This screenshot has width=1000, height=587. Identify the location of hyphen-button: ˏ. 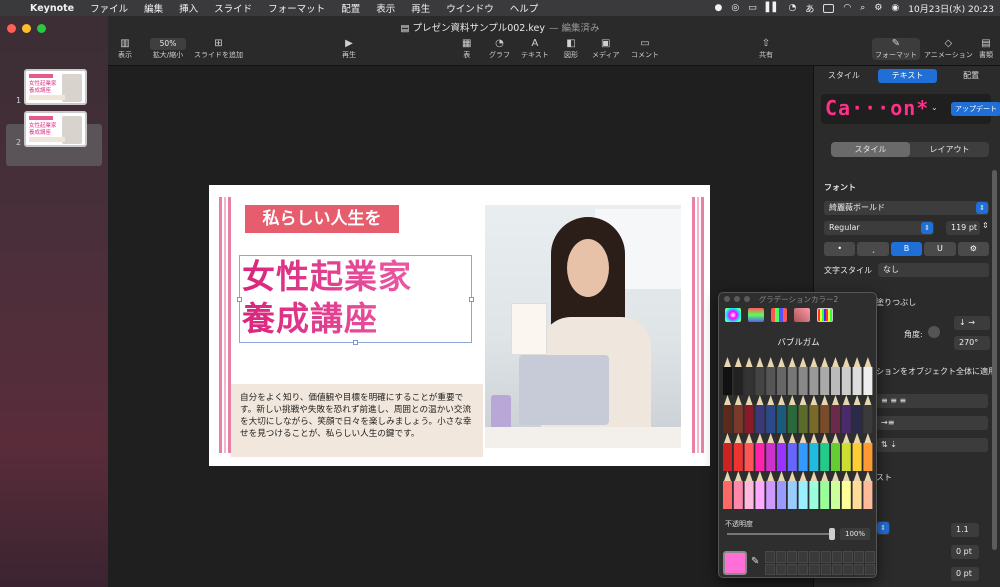
(873, 249).